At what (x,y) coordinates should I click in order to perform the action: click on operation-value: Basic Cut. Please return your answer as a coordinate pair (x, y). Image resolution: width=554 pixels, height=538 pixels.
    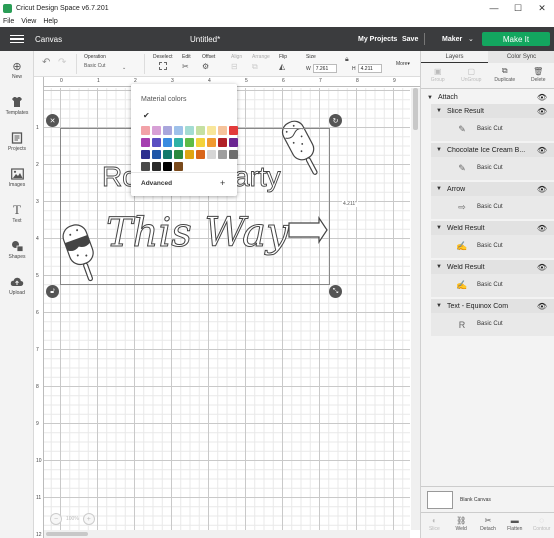
    Looking at the image, I should click on (95, 66).